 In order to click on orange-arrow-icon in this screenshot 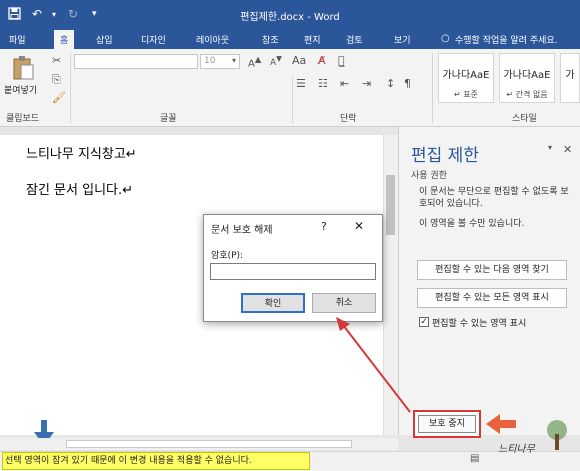, I will do `click(501, 424)`.